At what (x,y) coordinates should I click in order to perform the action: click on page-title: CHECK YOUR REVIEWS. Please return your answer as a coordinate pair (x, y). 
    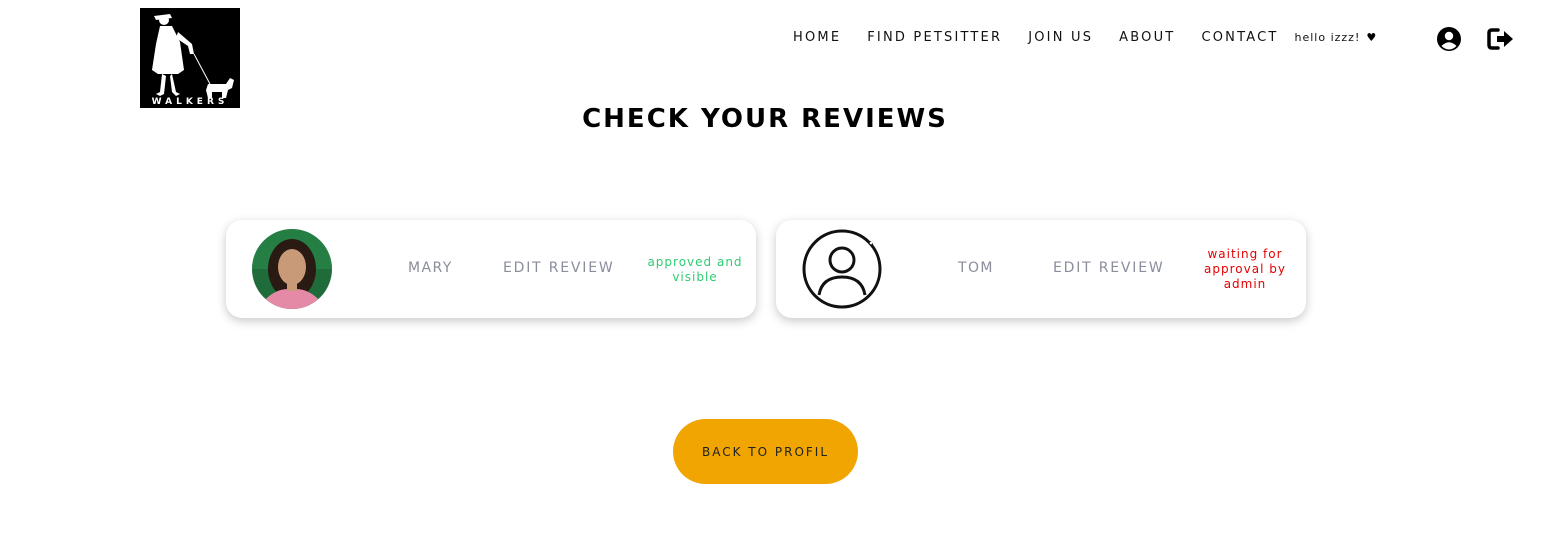
    Looking at the image, I should click on (765, 119).